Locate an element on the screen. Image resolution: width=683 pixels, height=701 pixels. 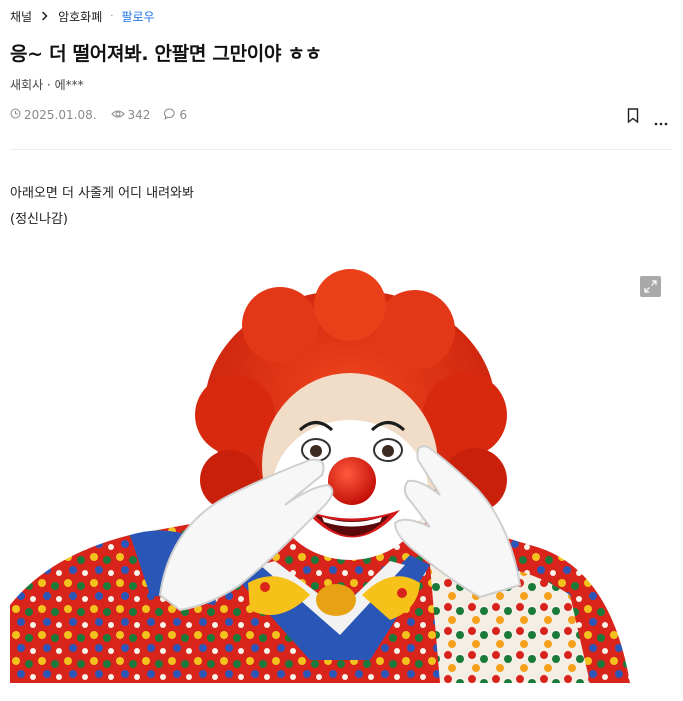
divider is located at coordinates (341, 149).